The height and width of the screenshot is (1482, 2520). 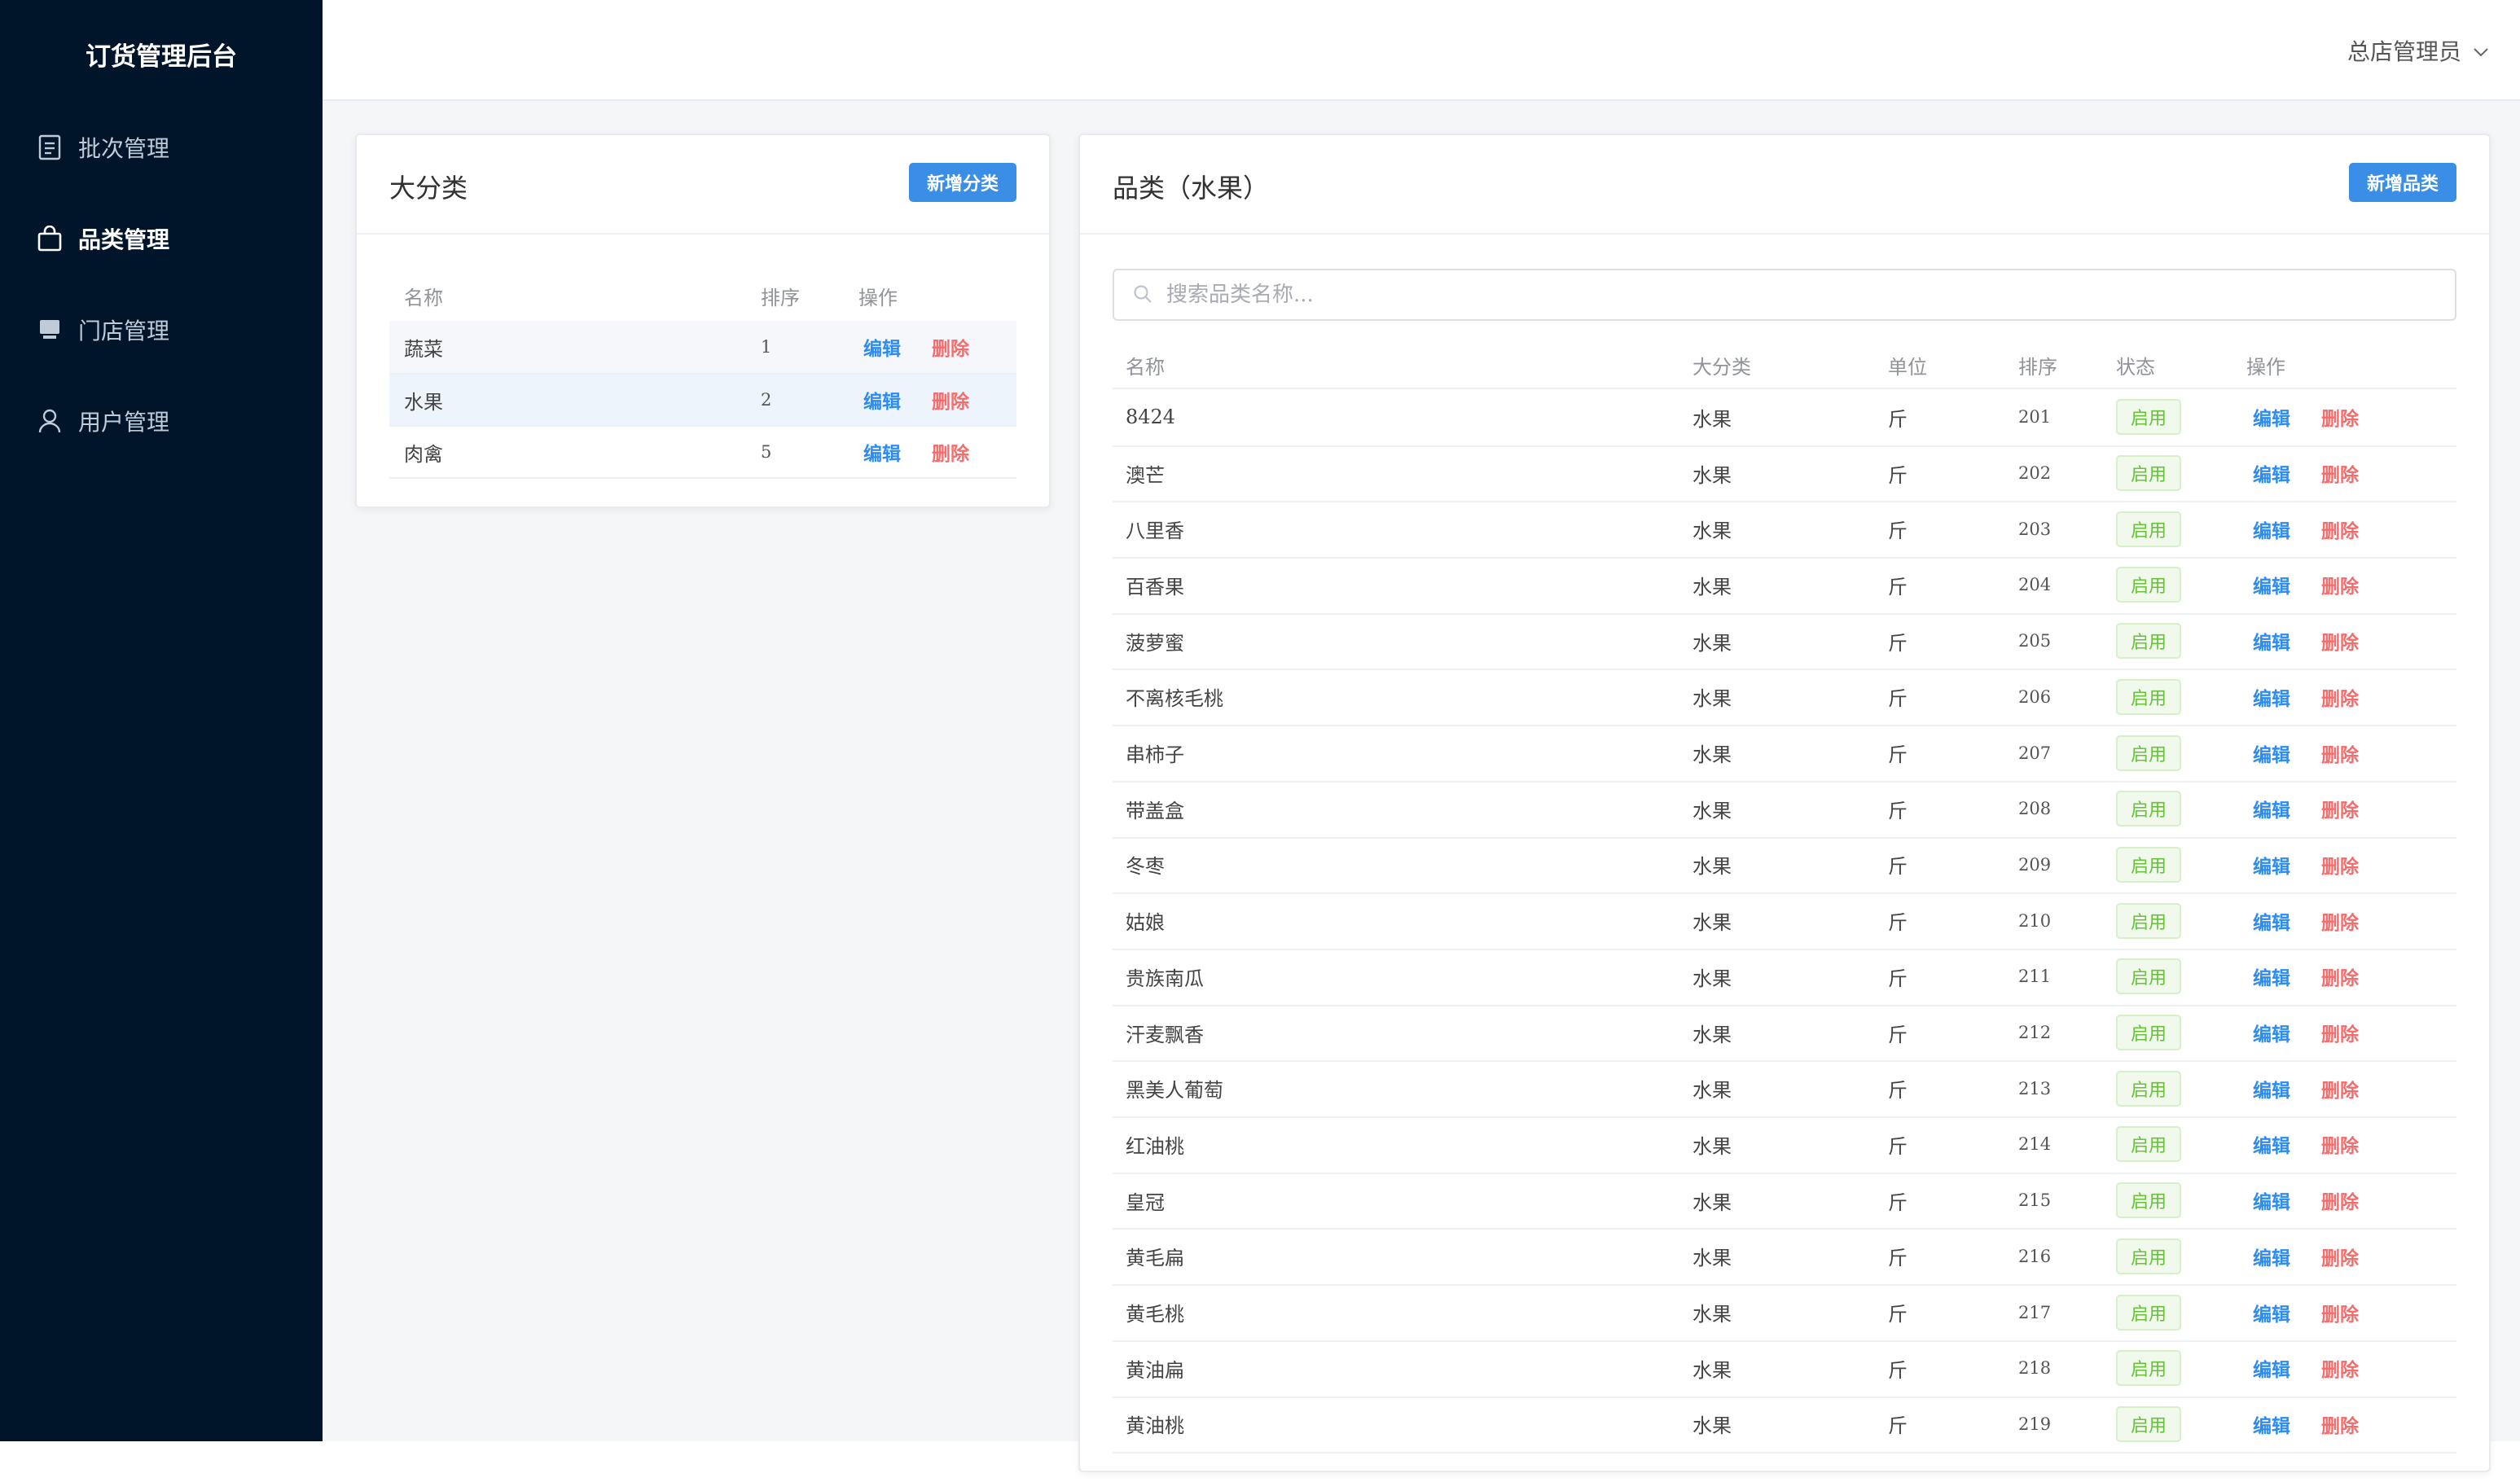 I want to click on table-row: 百香果 水果 斤 204 启用 编辑 删除, so click(x=1784, y=586).